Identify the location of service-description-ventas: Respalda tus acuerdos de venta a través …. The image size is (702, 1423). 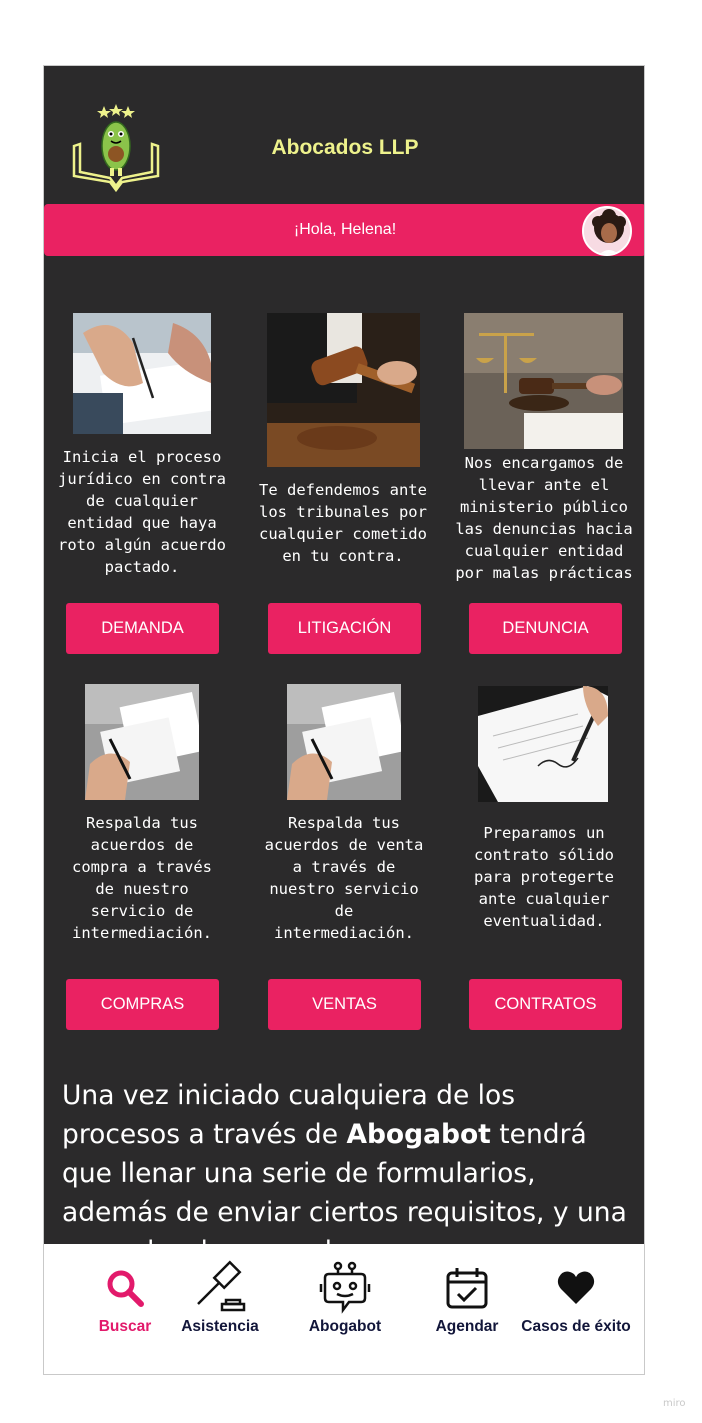
(344, 878).